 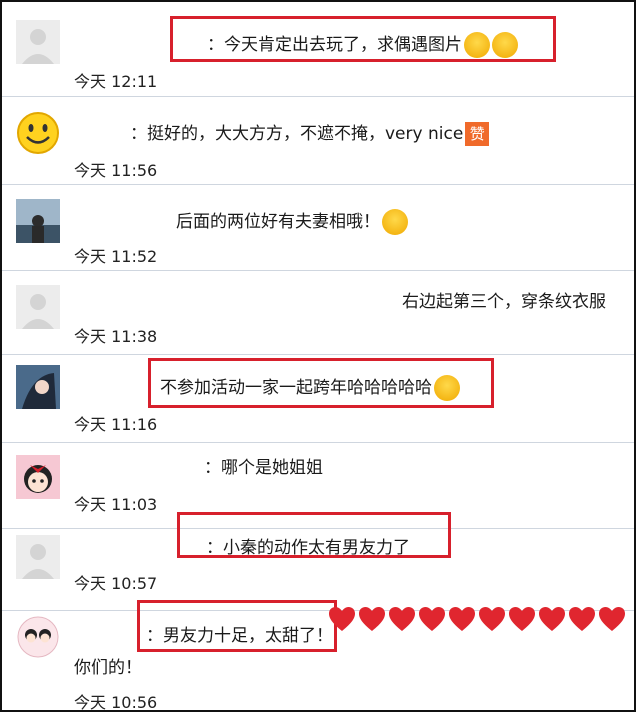 What do you see at coordinates (116, 583) in the screenshot?
I see `comment-time: 今天 10:57` at bounding box center [116, 583].